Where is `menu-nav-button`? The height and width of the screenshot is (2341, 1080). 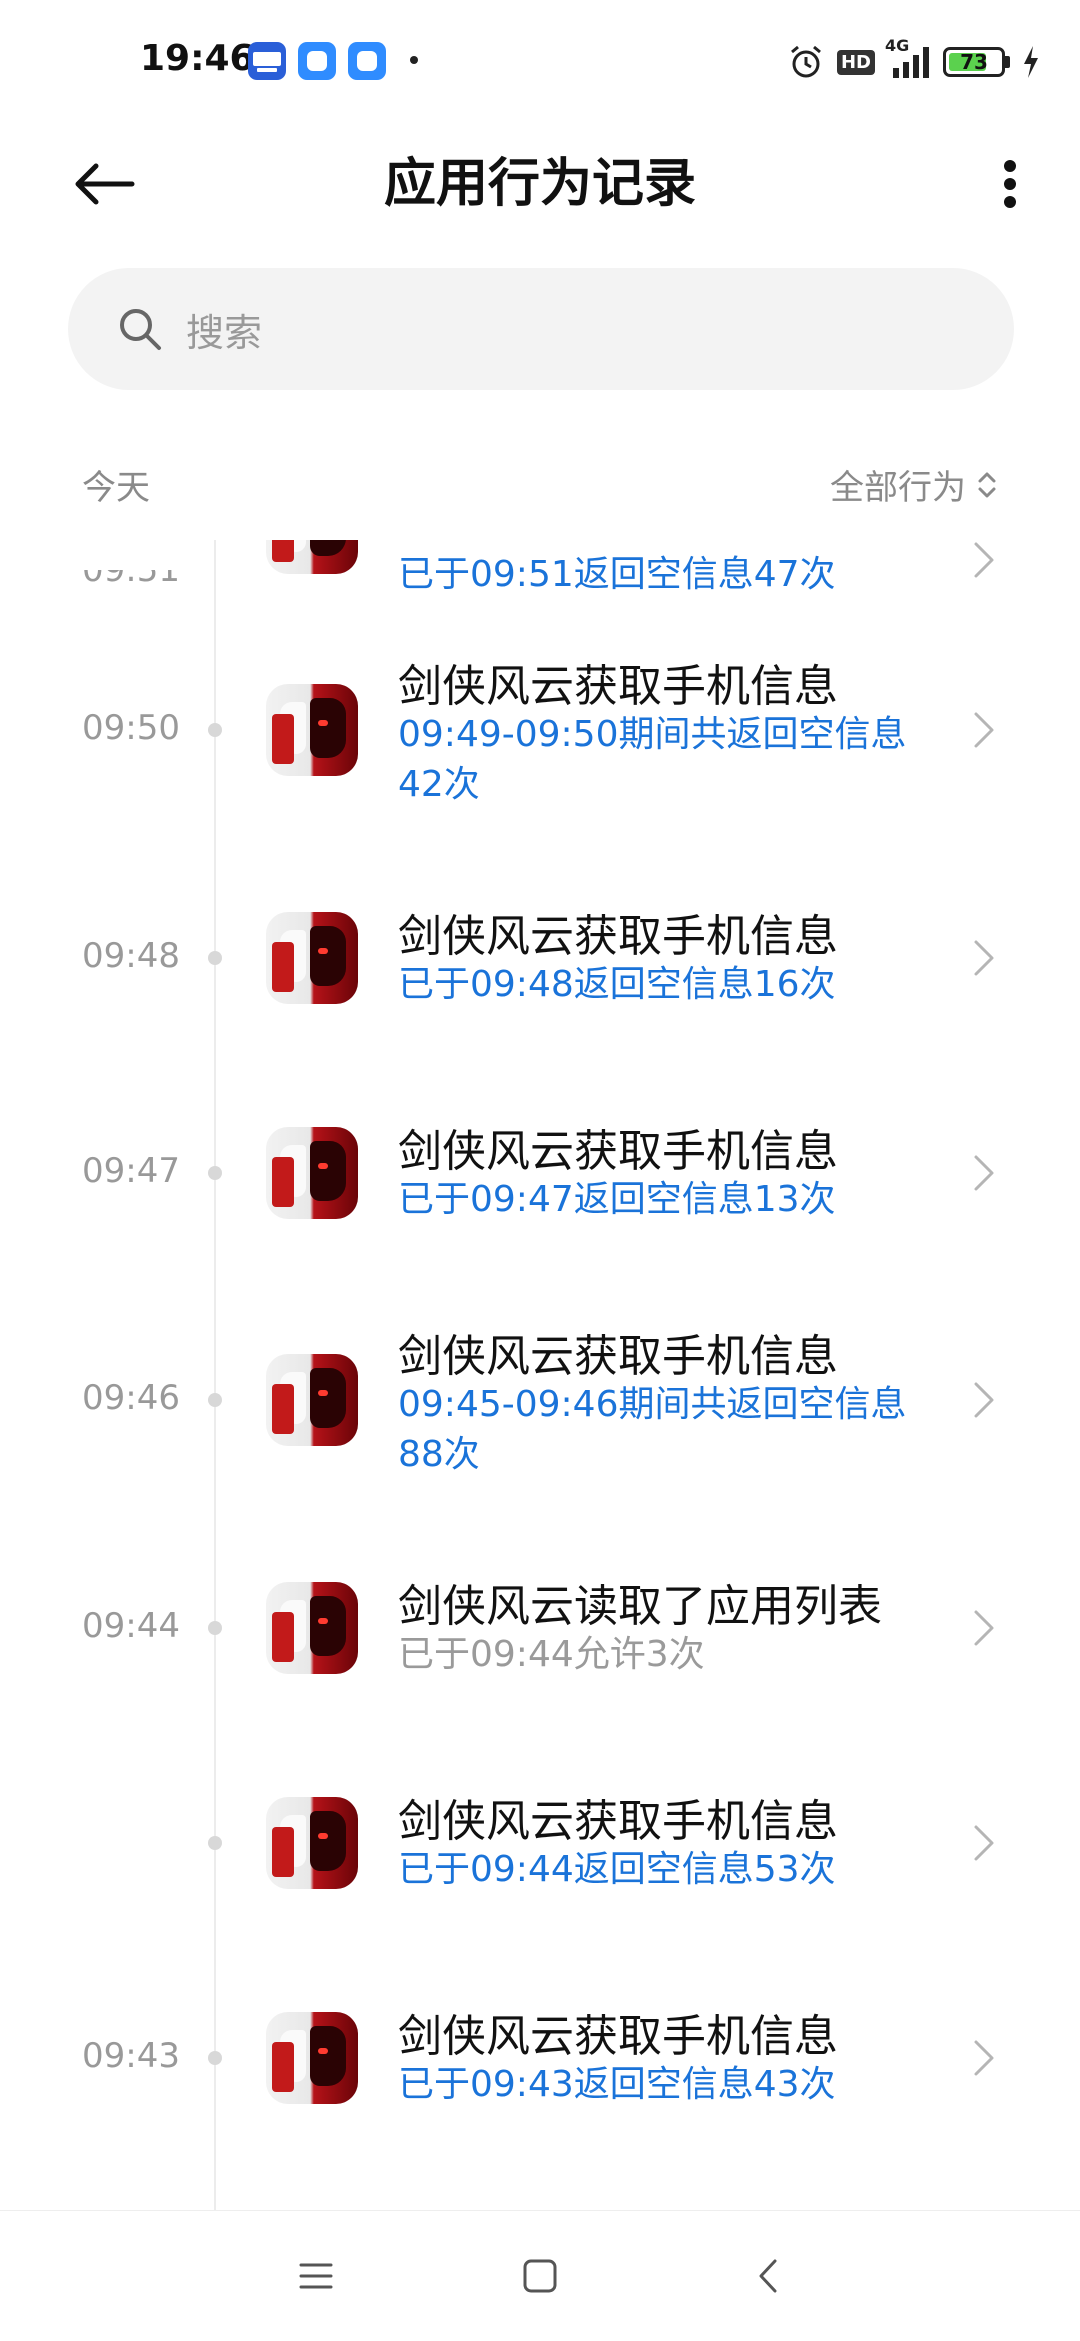
menu-nav-button is located at coordinates (316, 2276).